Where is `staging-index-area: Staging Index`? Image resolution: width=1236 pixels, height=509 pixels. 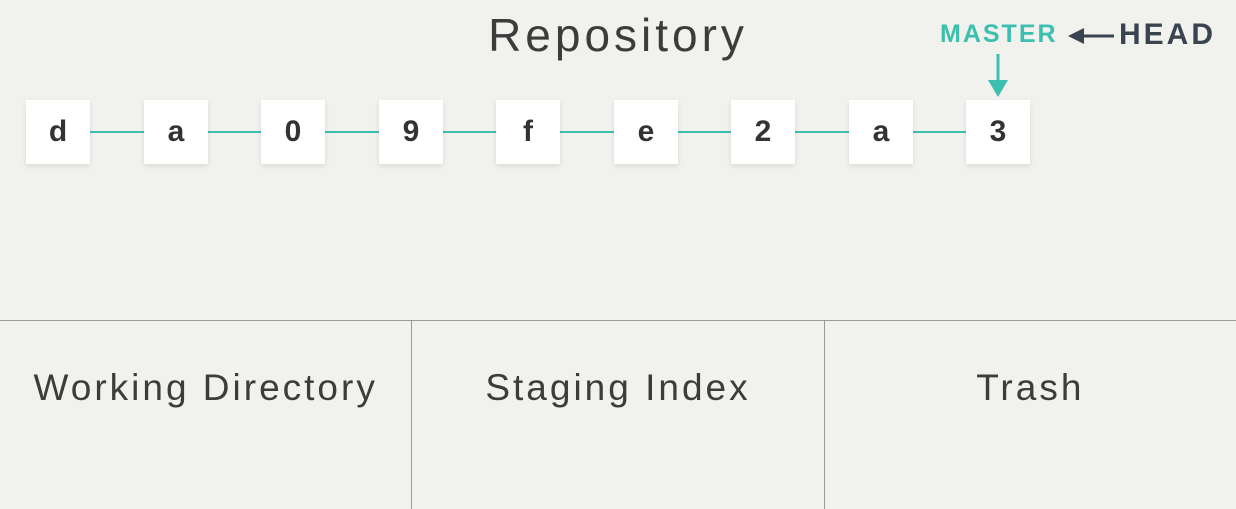 staging-index-area: Staging Index is located at coordinates (617, 415).